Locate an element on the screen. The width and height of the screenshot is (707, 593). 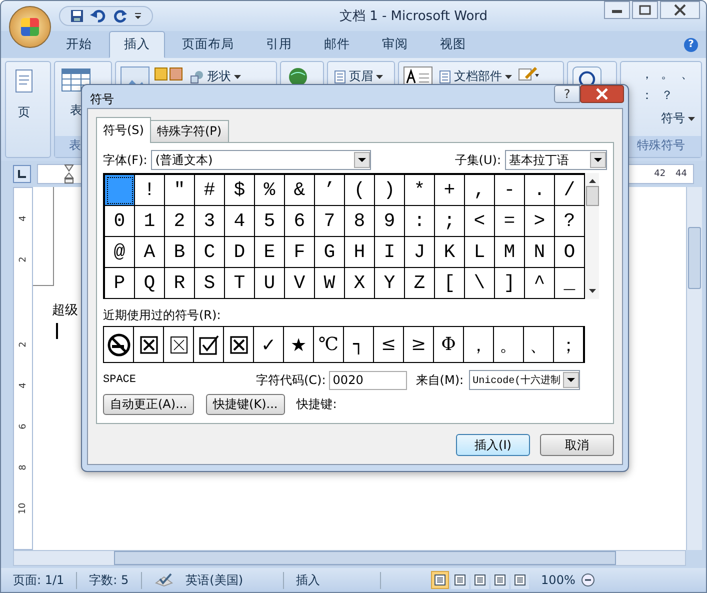
symbol-cell: ! is located at coordinates (150, 190).